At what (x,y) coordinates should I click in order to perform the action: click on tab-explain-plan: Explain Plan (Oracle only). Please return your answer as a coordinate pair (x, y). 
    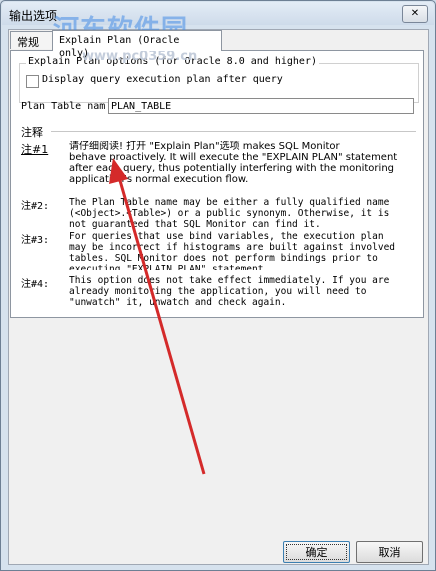
    Looking at the image, I should click on (137, 44).